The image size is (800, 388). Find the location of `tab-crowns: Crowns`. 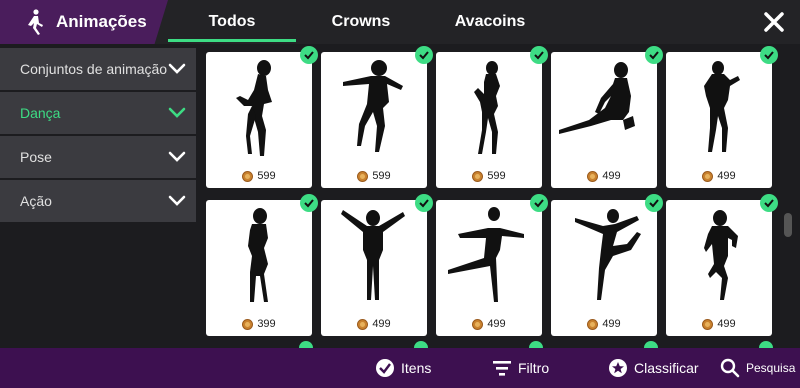

tab-crowns: Crowns is located at coordinates (361, 22).